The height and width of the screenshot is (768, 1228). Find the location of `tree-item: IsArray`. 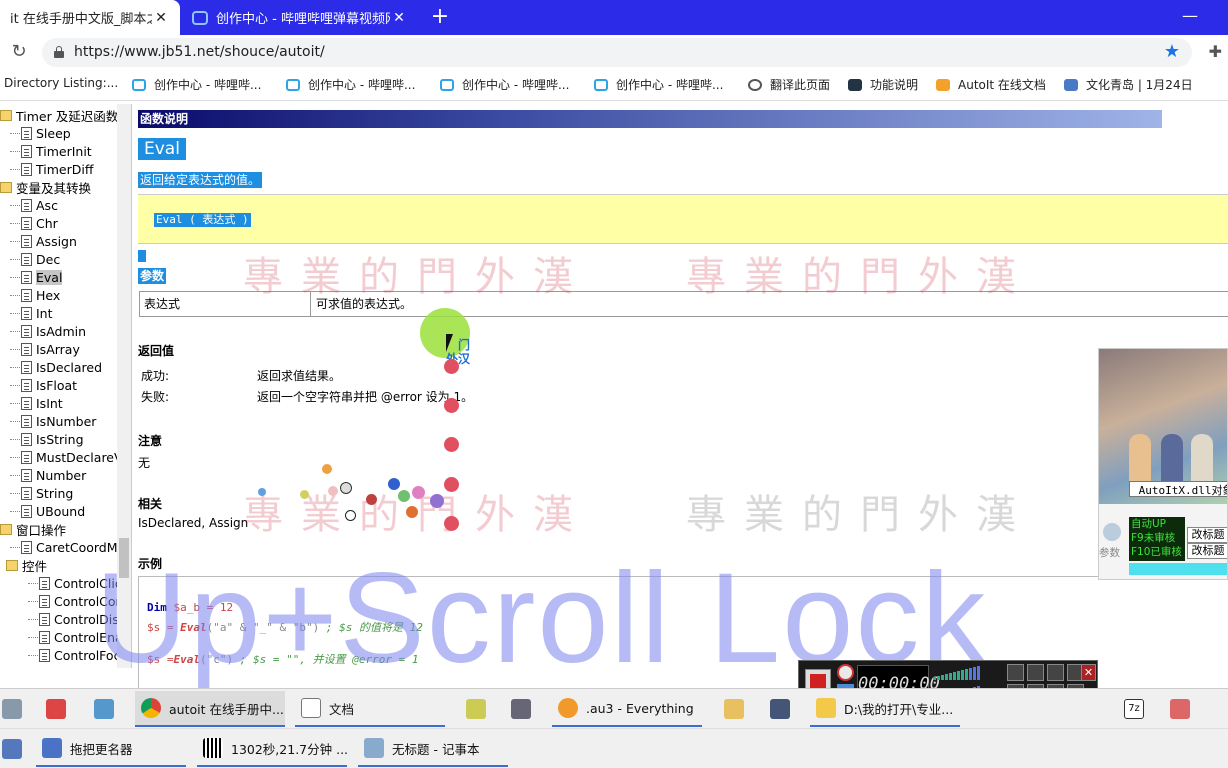

tree-item: IsArray is located at coordinates (45, 349).